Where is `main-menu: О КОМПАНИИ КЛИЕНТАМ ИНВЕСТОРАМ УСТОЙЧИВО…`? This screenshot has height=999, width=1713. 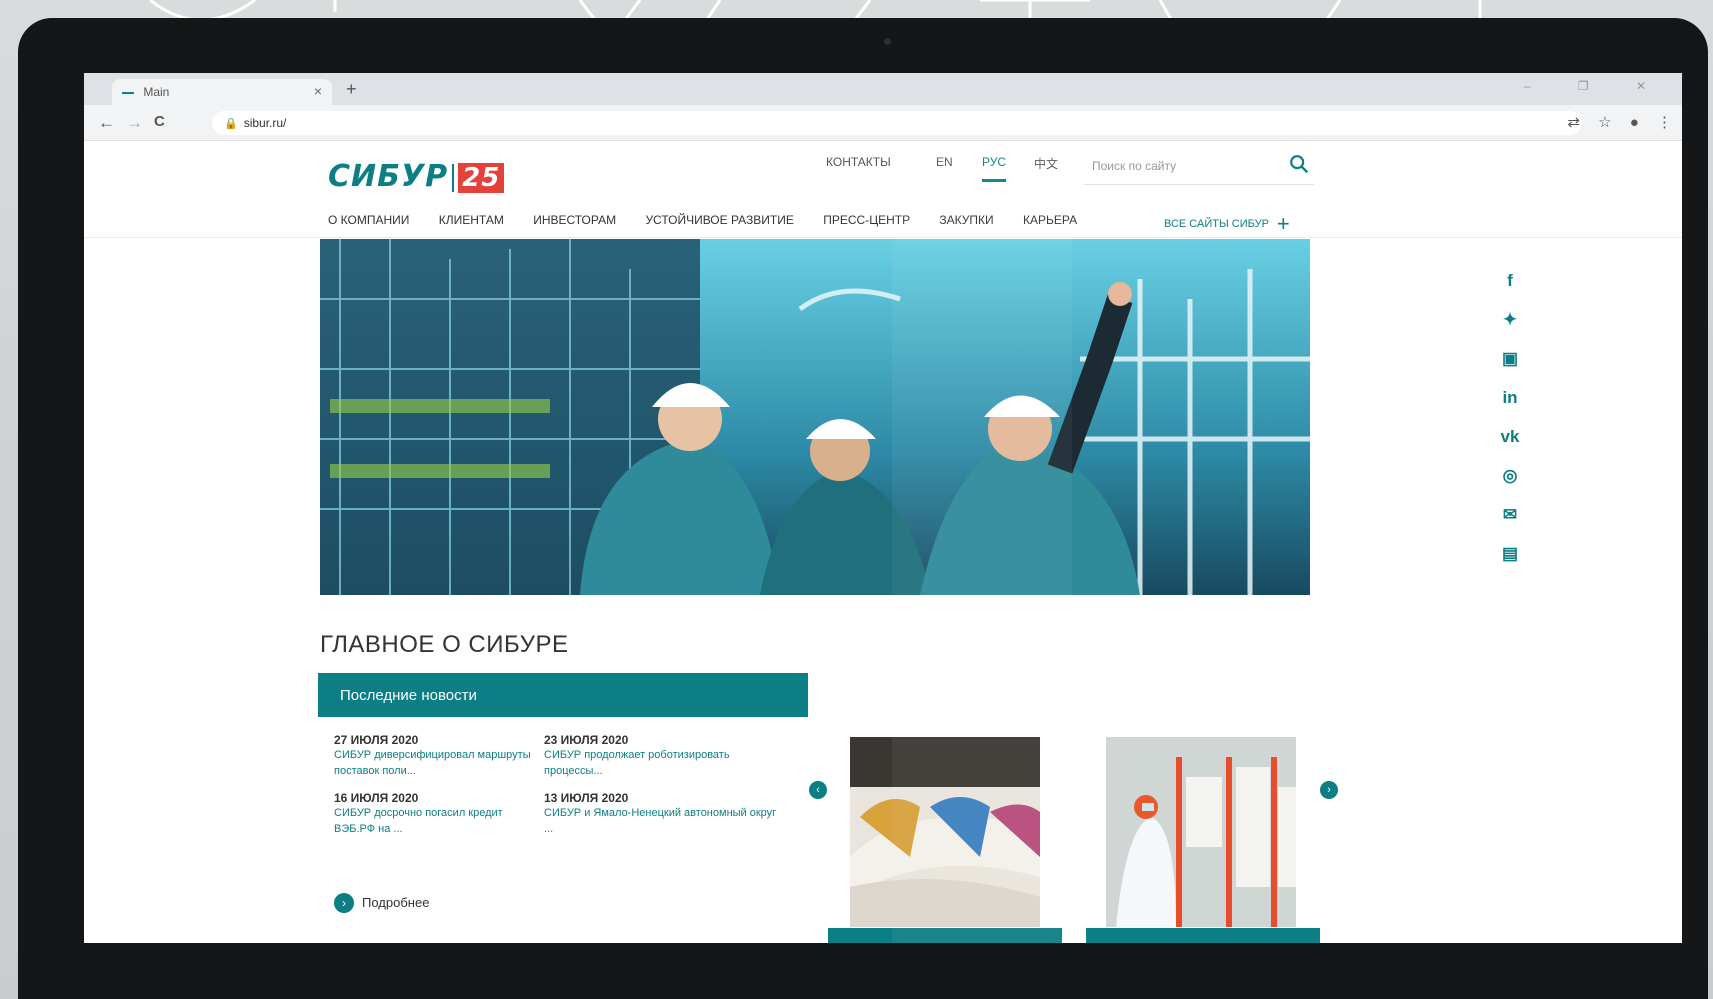
main-menu: О КОМПАНИИ КЛИЕНТАМ ИНВЕСТОРАМ УСТОЙЧИВО… is located at coordinates (715, 220).